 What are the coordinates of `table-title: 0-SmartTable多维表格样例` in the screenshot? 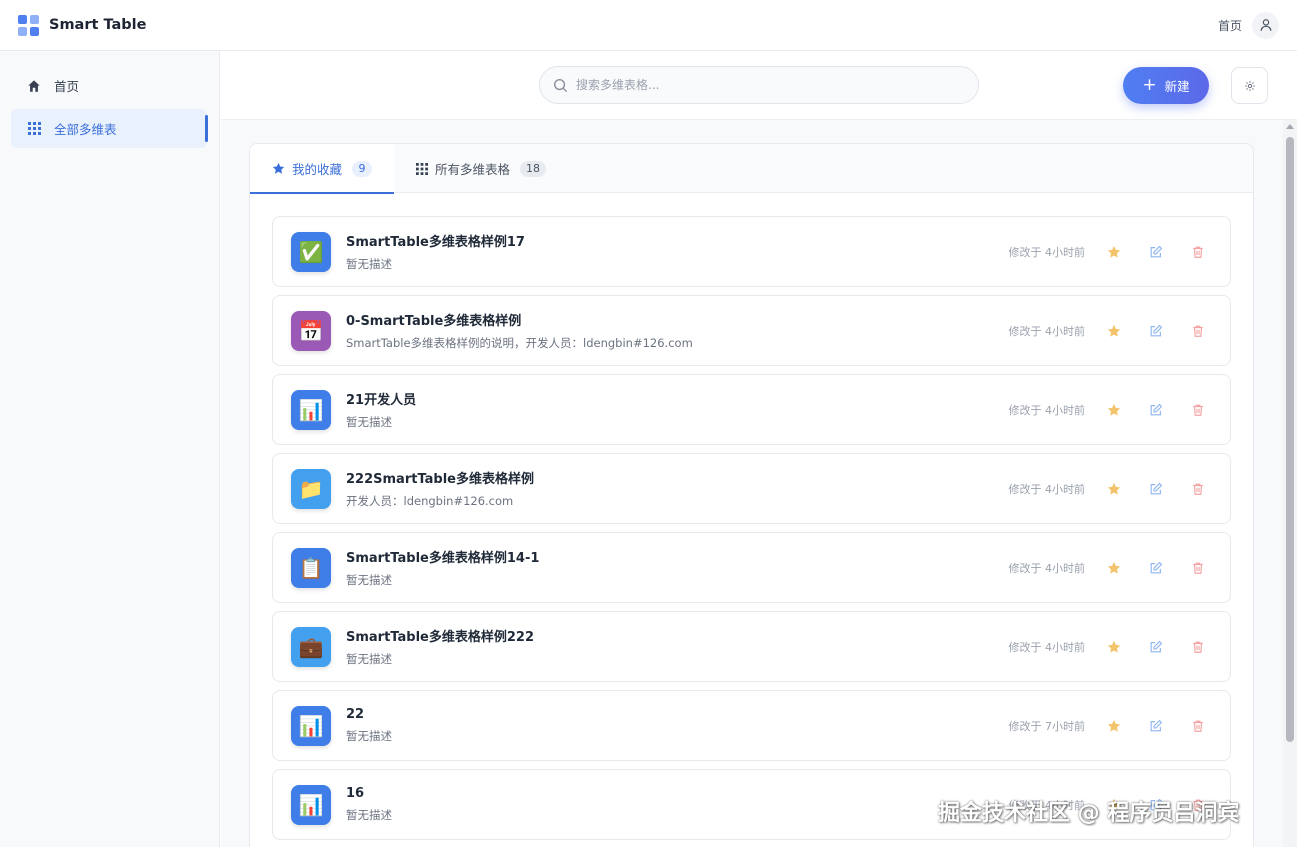 It's located at (519, 319).